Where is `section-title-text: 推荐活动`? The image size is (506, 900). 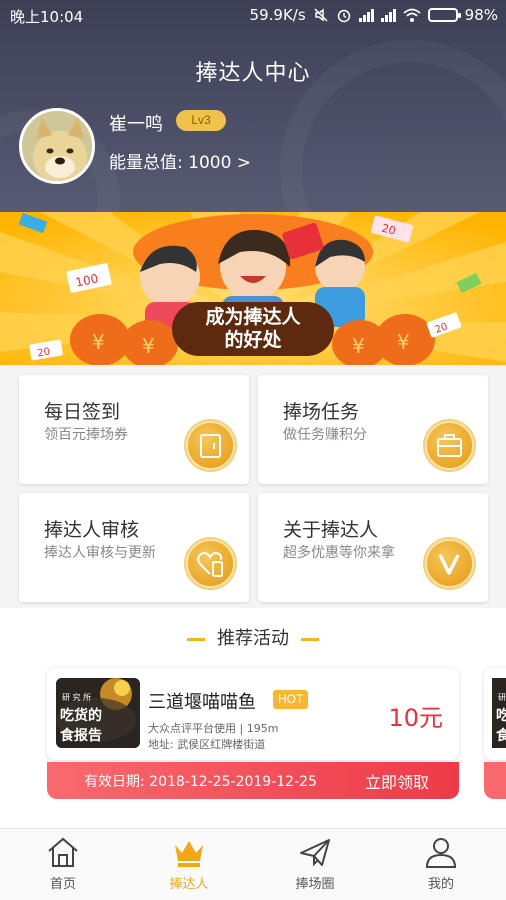 section-title-text: 推荐活动 is located at coordinates (253, 638).